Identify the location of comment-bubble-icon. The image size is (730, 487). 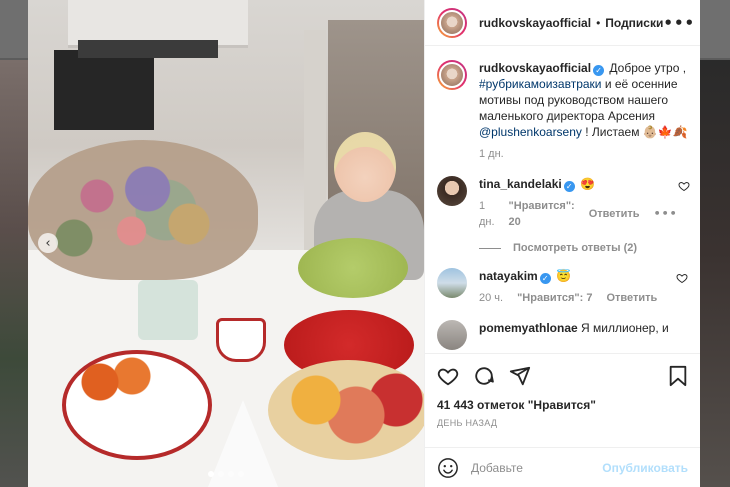
(484, 376).